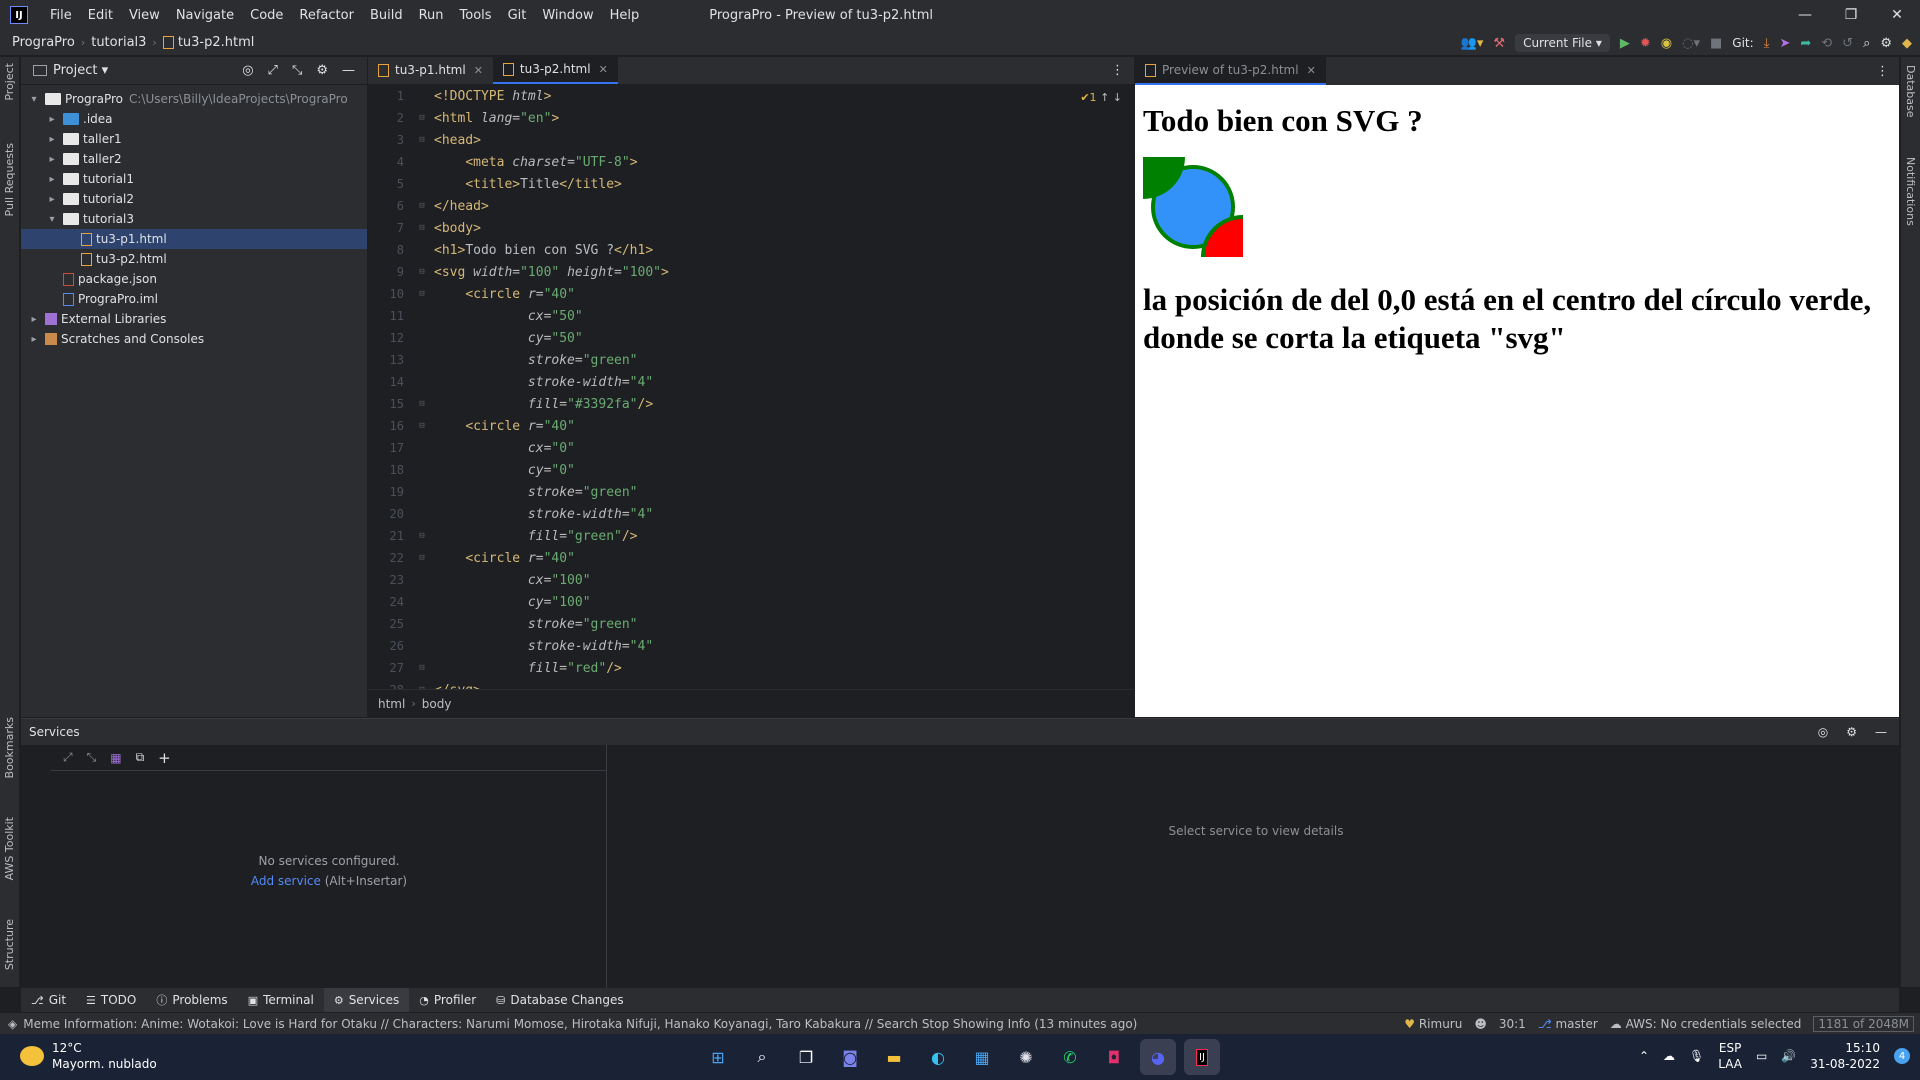 The height and width of the screenshot is (1080, 1920). Describe the element at coordinates (1847, 43) in the screenshot. I see `rollback-icon: ↺` at that location.